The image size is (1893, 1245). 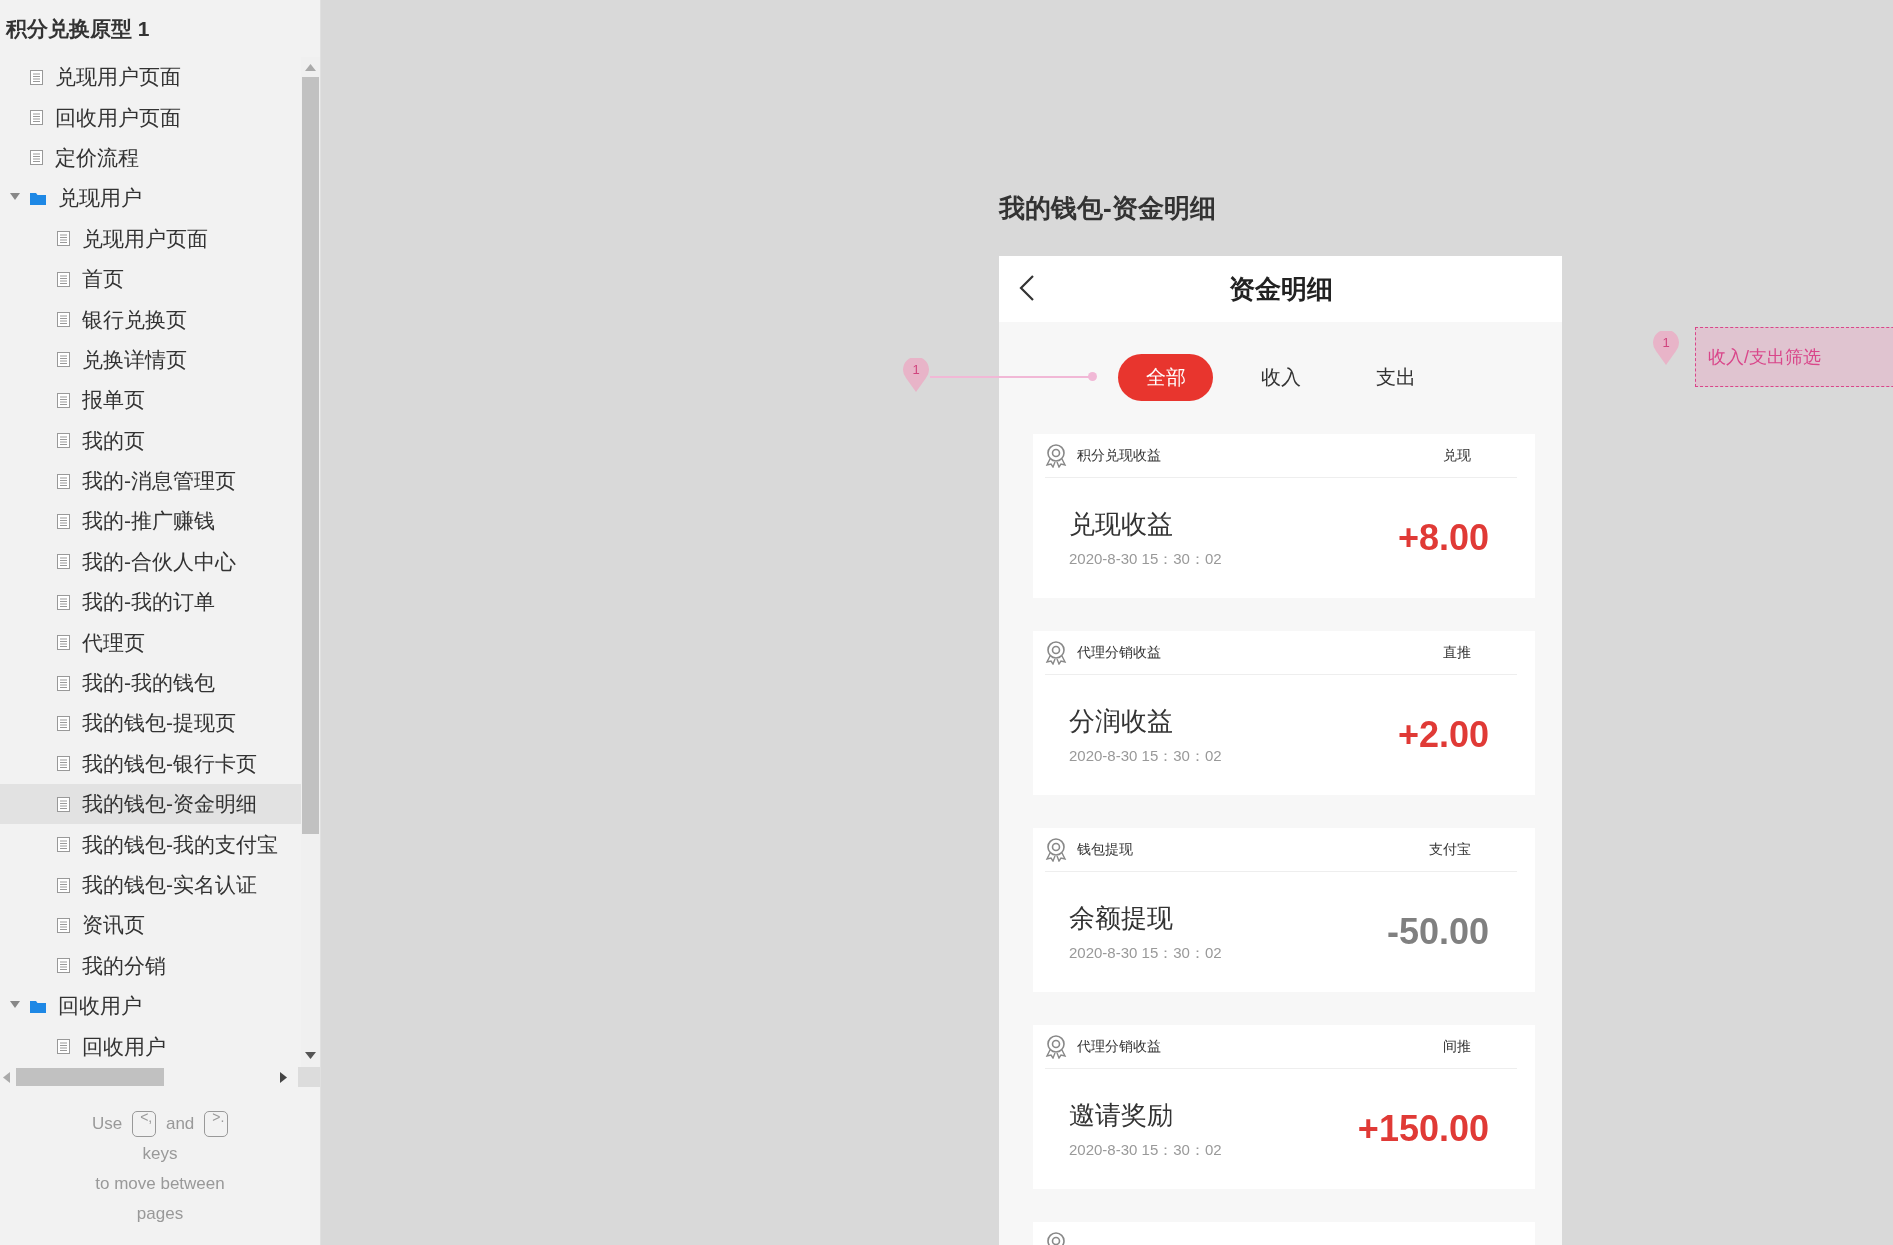 I want to click on back-icon, so click(x=1027, y=288).